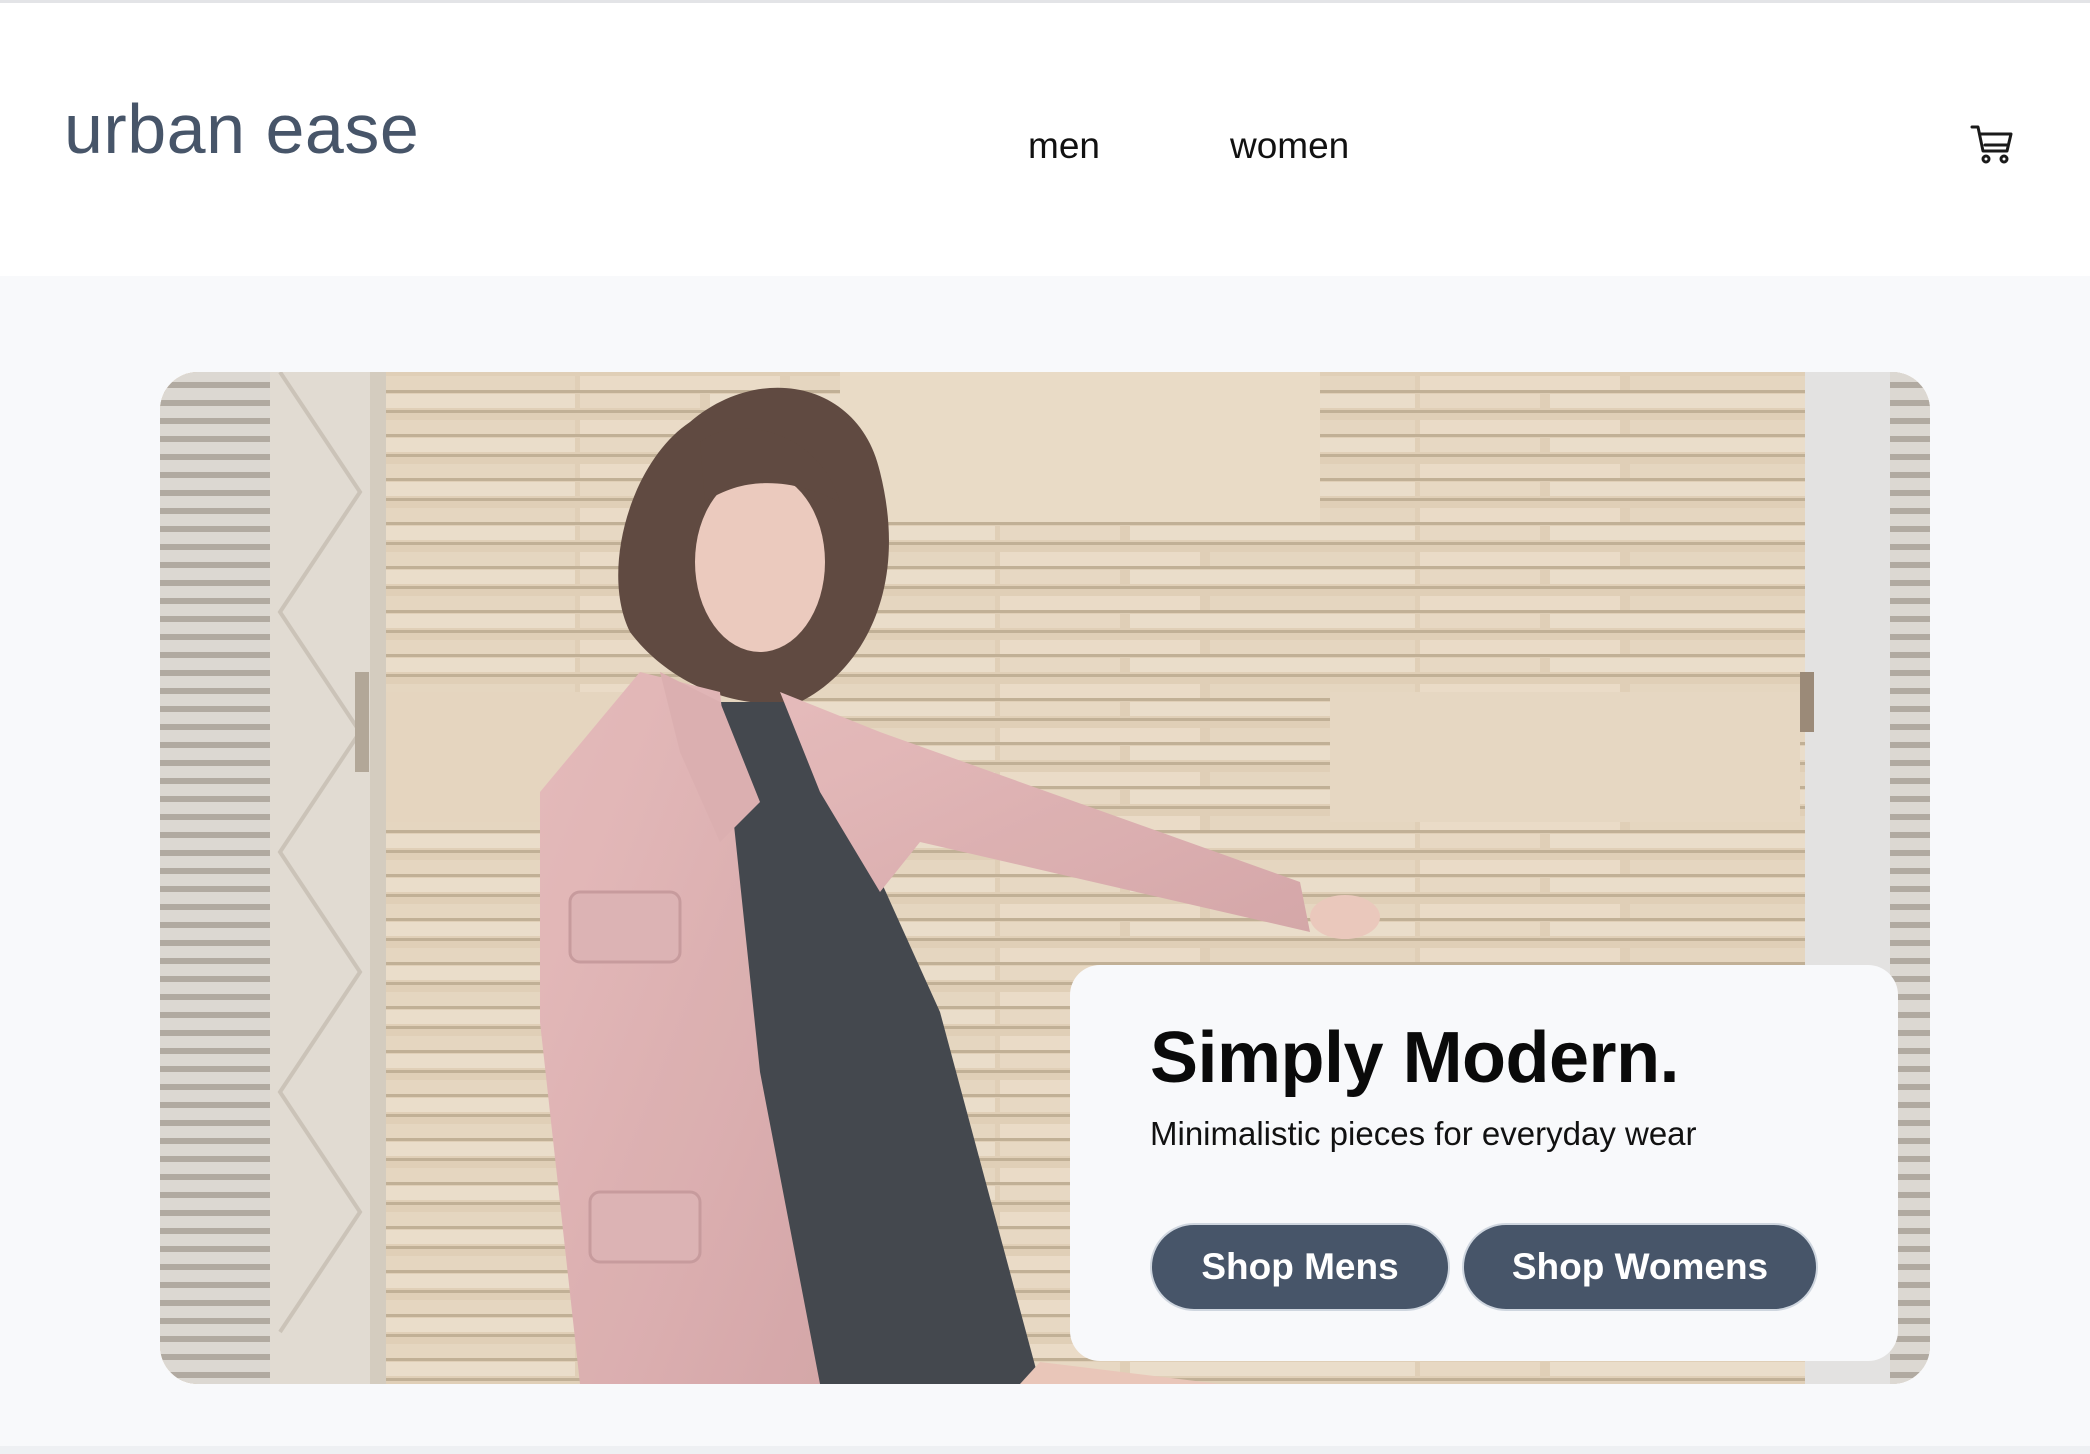  I want to click on shop-womens-button: Shop Womens, so click(1640, 1267).